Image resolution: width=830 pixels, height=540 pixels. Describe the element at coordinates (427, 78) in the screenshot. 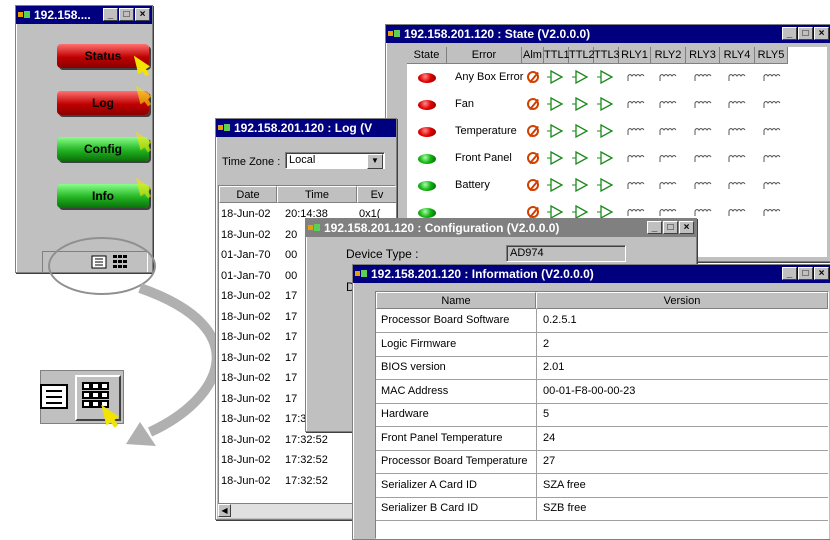

I see `state-led` at that location.